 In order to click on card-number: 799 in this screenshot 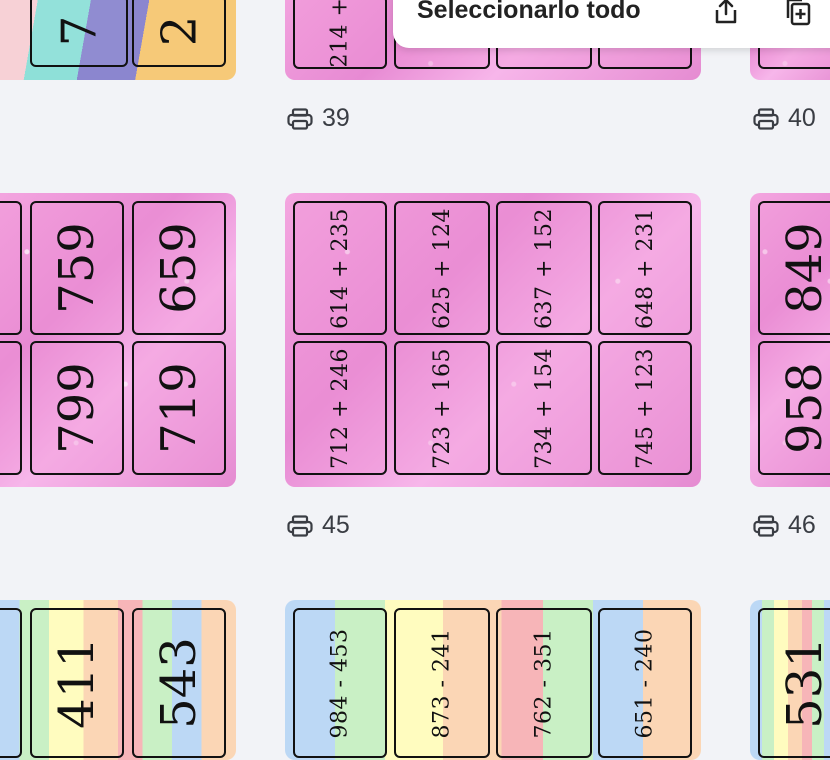, I will do `click(77, 408)`.